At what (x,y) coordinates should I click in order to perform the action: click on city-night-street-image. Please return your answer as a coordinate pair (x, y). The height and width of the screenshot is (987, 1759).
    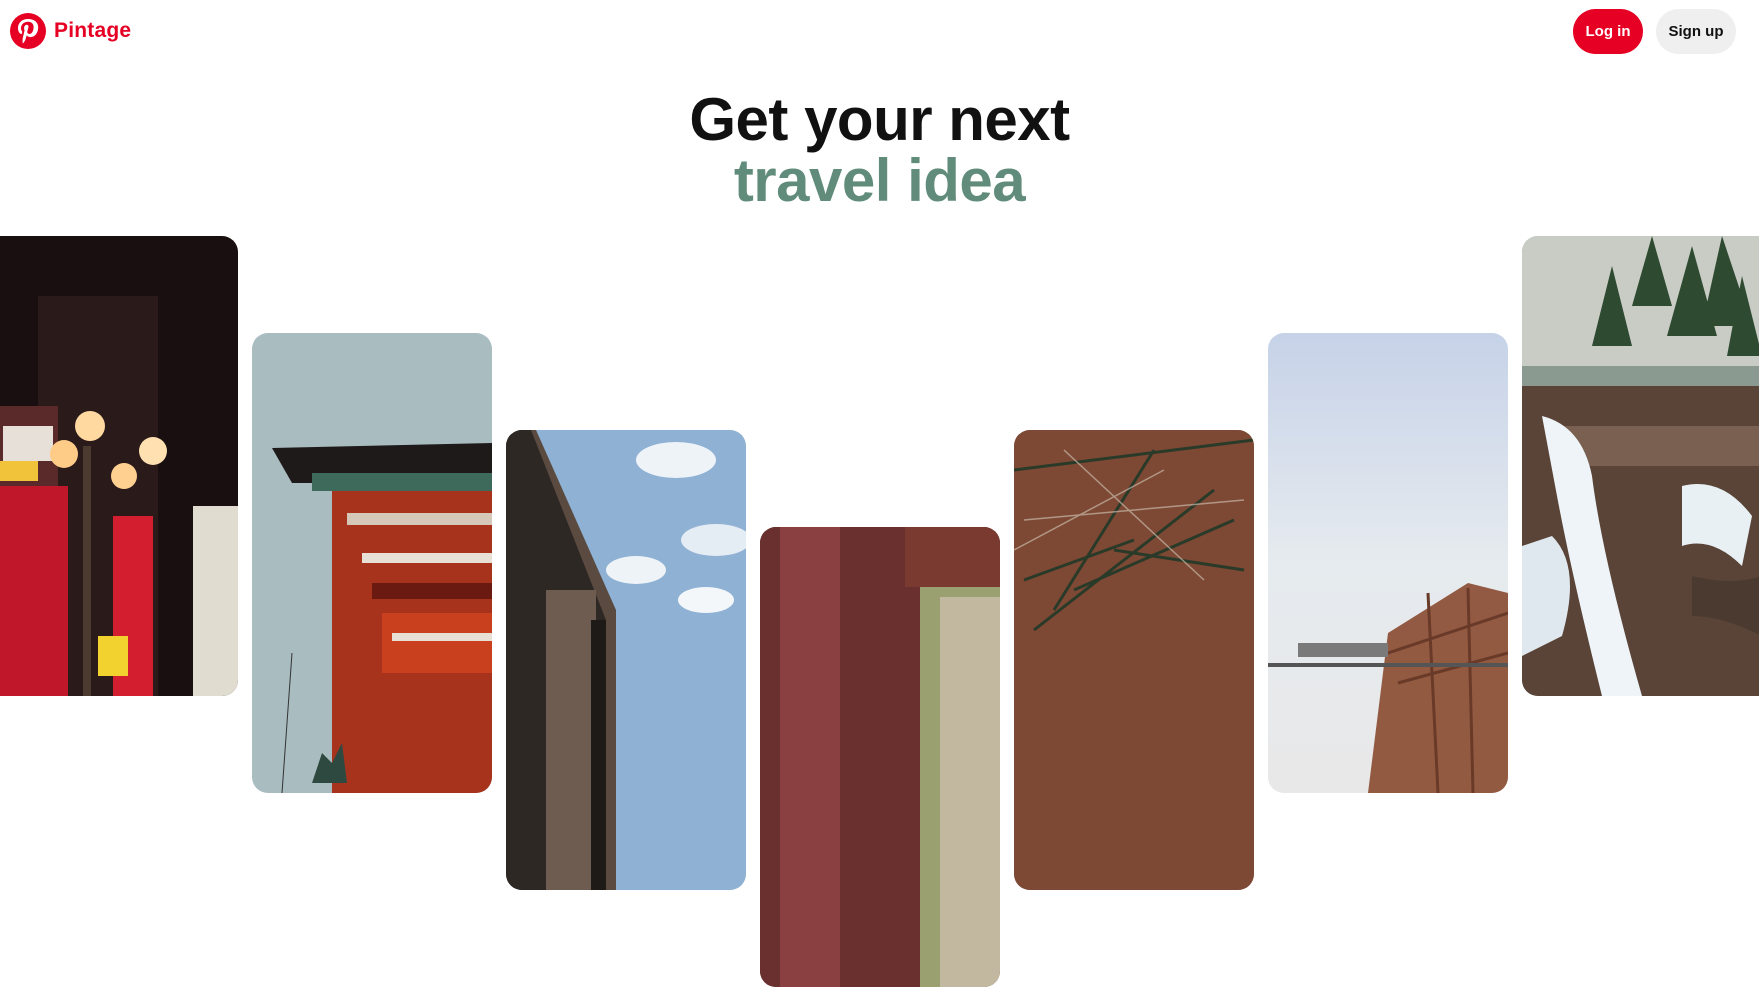
    Looking at the image, I should click on (119, 466).